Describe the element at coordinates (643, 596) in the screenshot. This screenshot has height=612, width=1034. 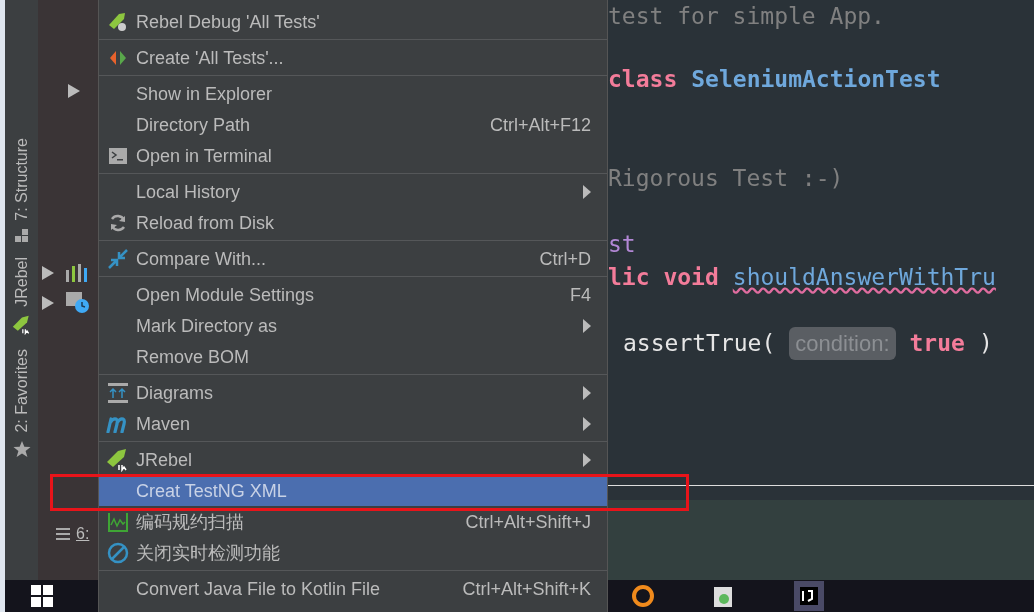
I see `ring-icon` at that location.